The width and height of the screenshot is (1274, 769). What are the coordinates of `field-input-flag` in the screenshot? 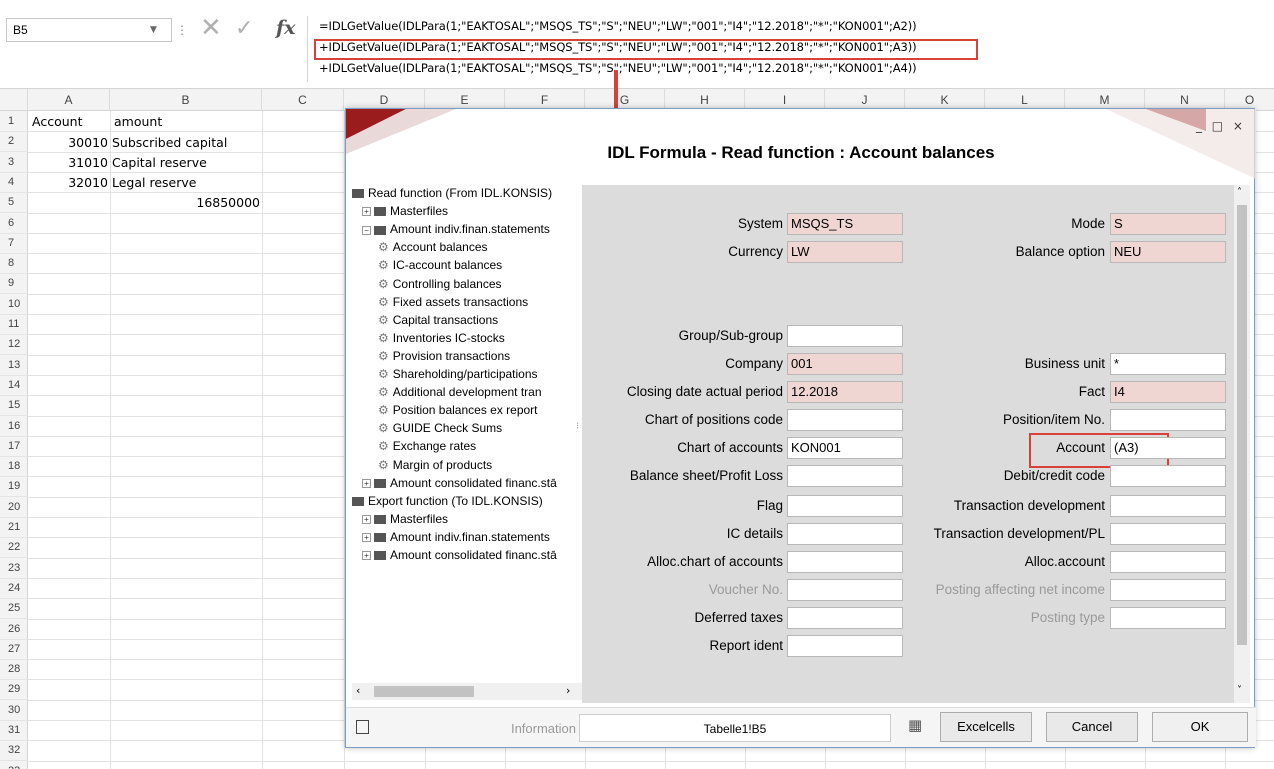 It's located at (845, 506).